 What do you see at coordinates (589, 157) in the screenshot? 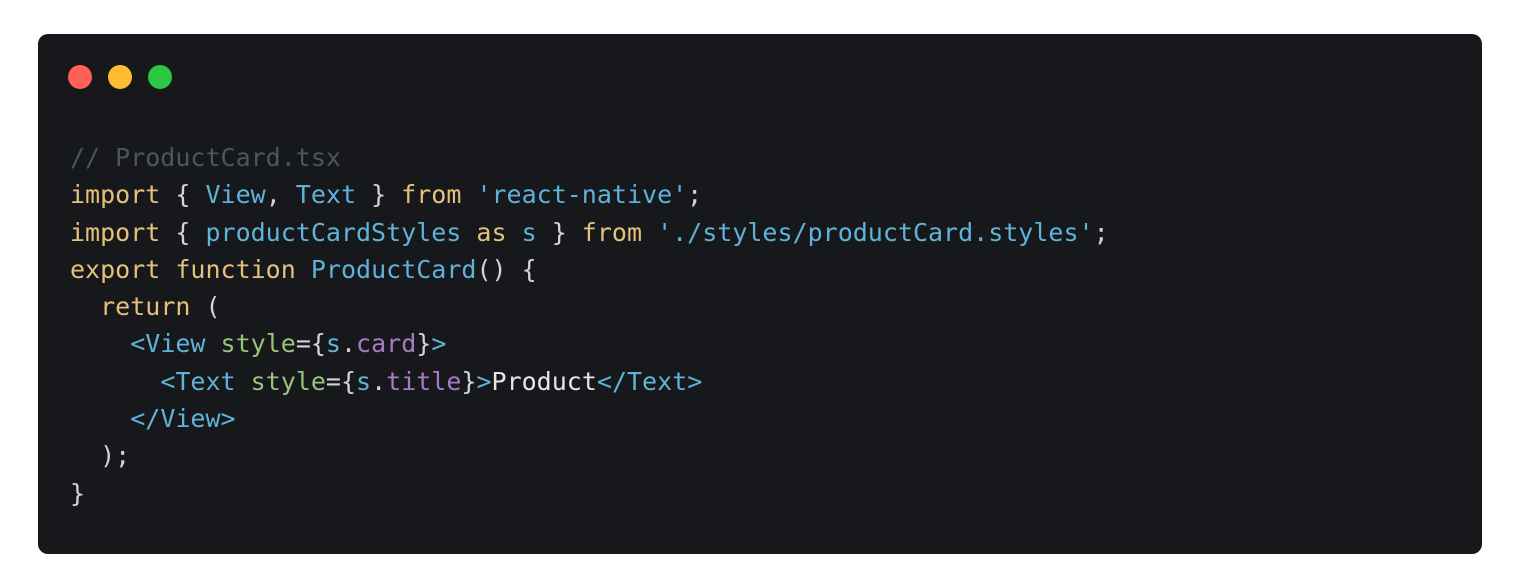
I see `code-line: // ProductCard.tsx` at bounding box center [589, 157].